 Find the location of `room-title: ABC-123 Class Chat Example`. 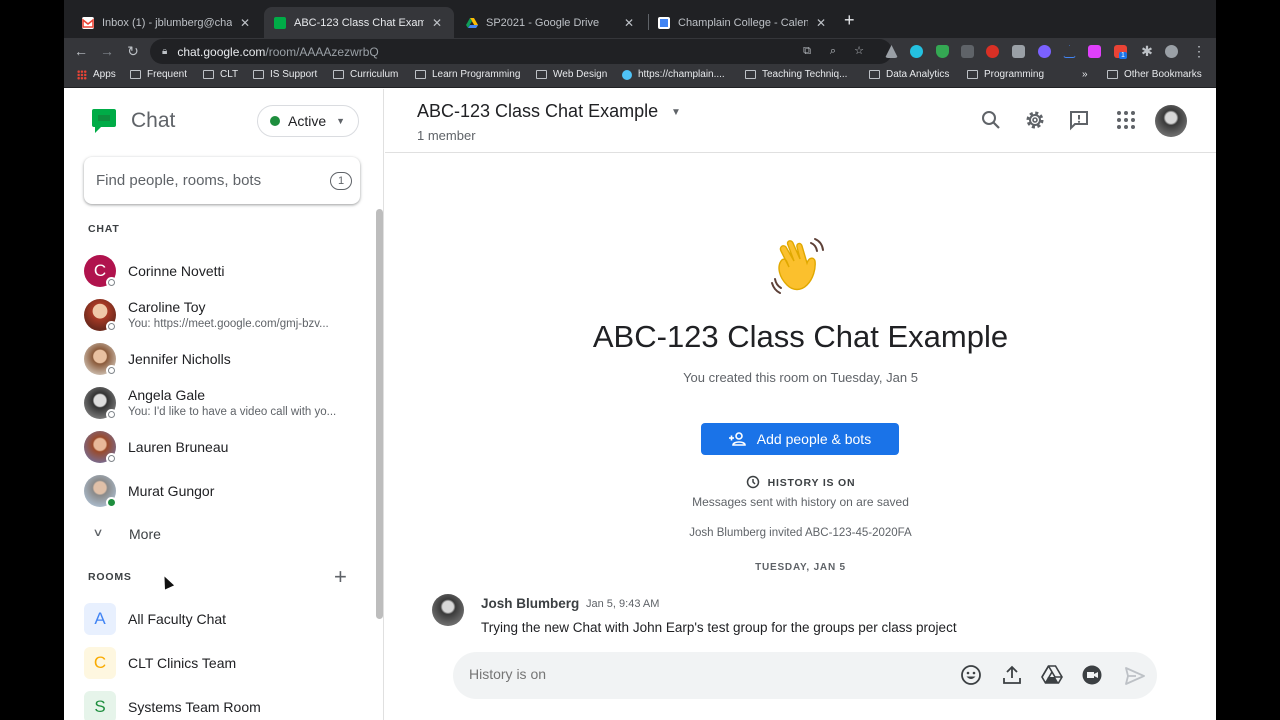

room-title: ABC-123 Class Chat Example is located at coordinates (537, 111).